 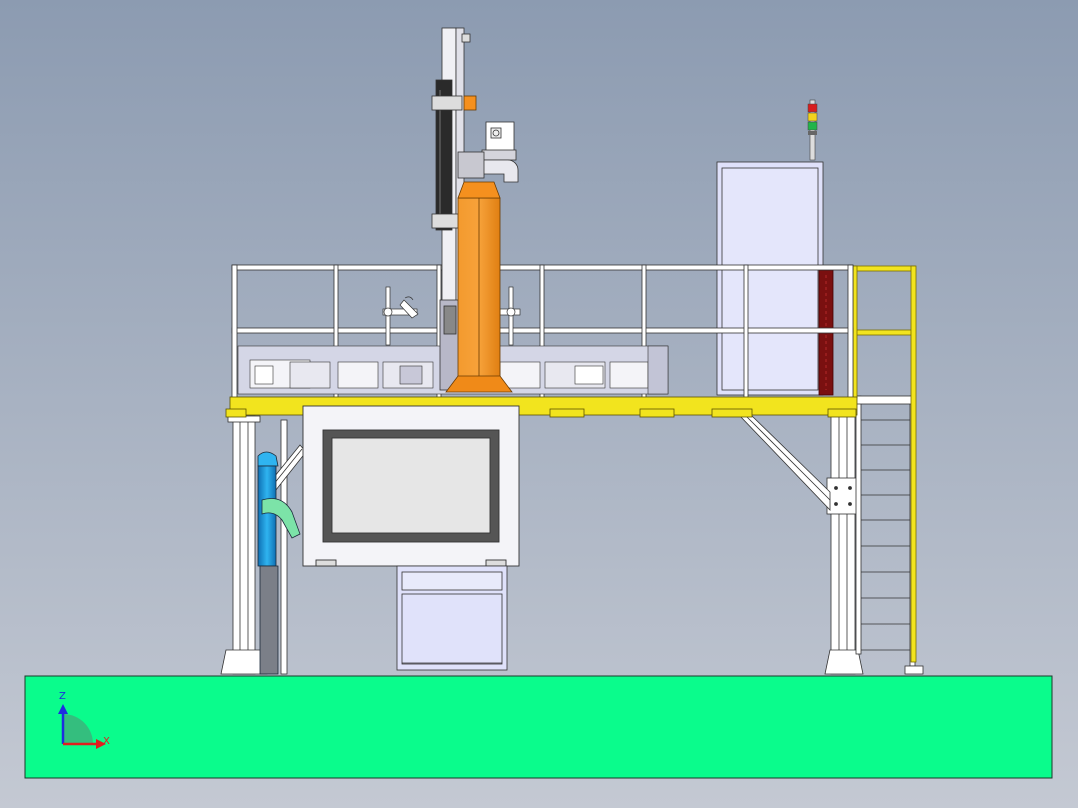 What do you see at coordinates (538, 727) in the screenshot?
I see `ground-plane` at bounding box center [538, 727].